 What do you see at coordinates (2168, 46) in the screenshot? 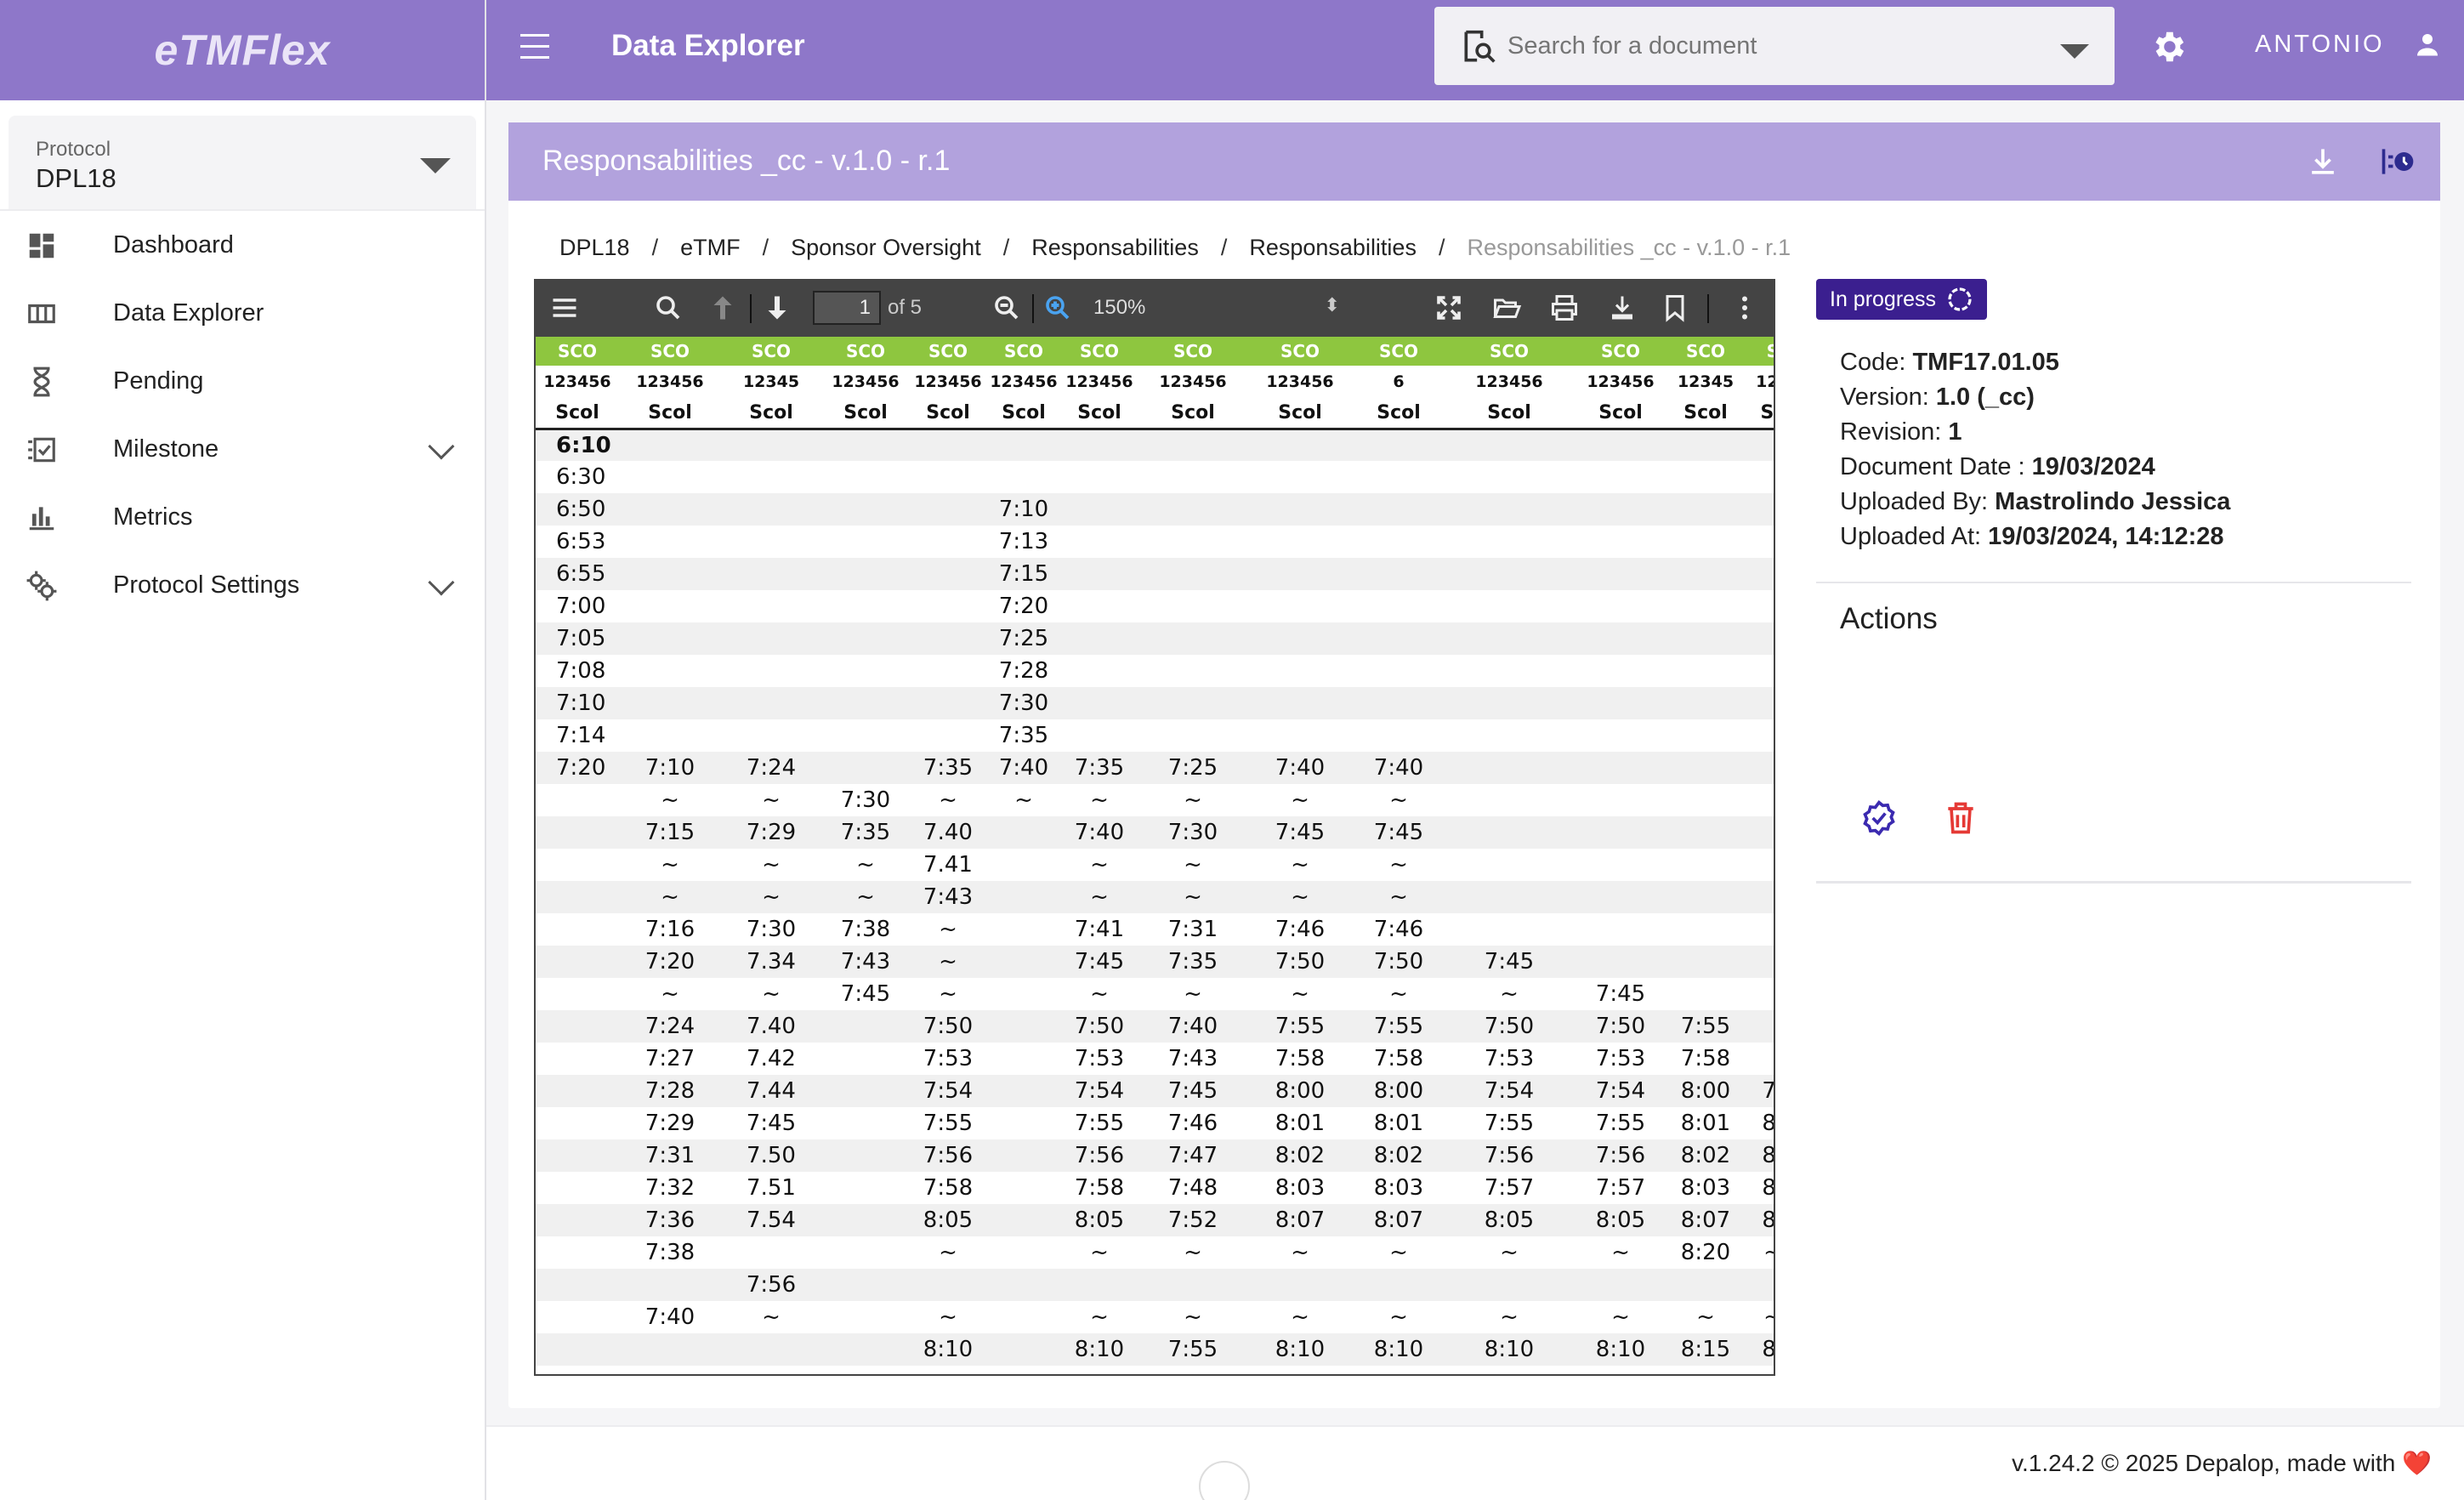
I see `gear-icon` at bounding box center [2168, 46].